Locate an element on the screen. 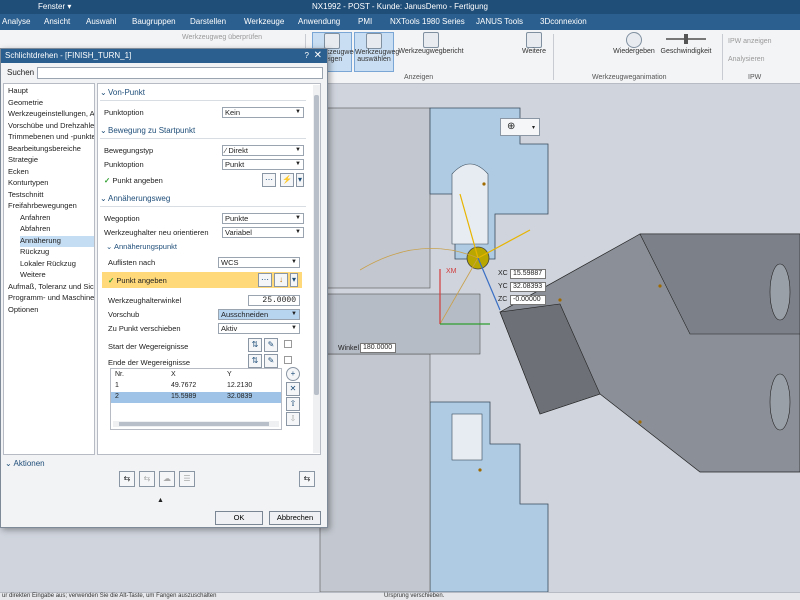 The height and width of the screenshot is (600, 800). tree-item: Geometrie is located at coordinates (51, 103).